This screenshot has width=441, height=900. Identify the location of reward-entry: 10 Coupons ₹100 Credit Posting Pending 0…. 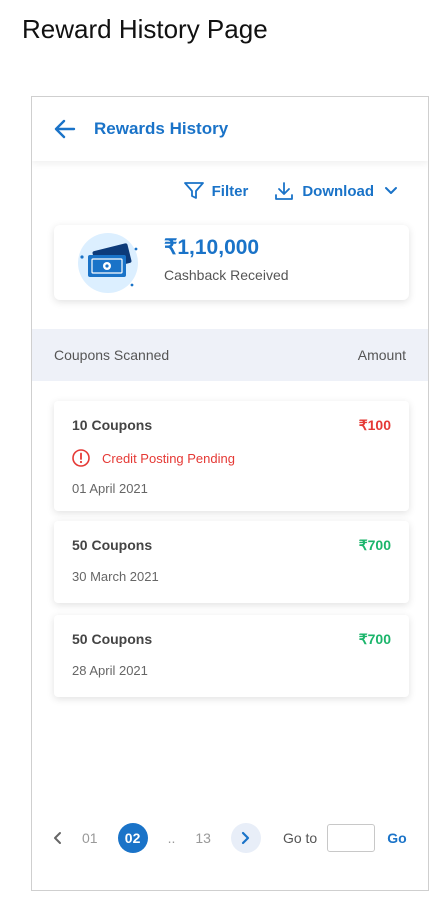
(231, 456).